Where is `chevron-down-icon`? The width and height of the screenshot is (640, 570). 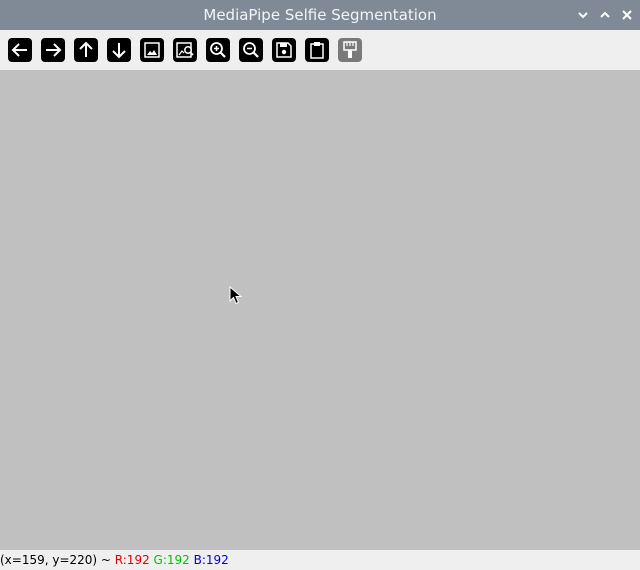
chevron-down-icon is located at coordinates (583, 15).